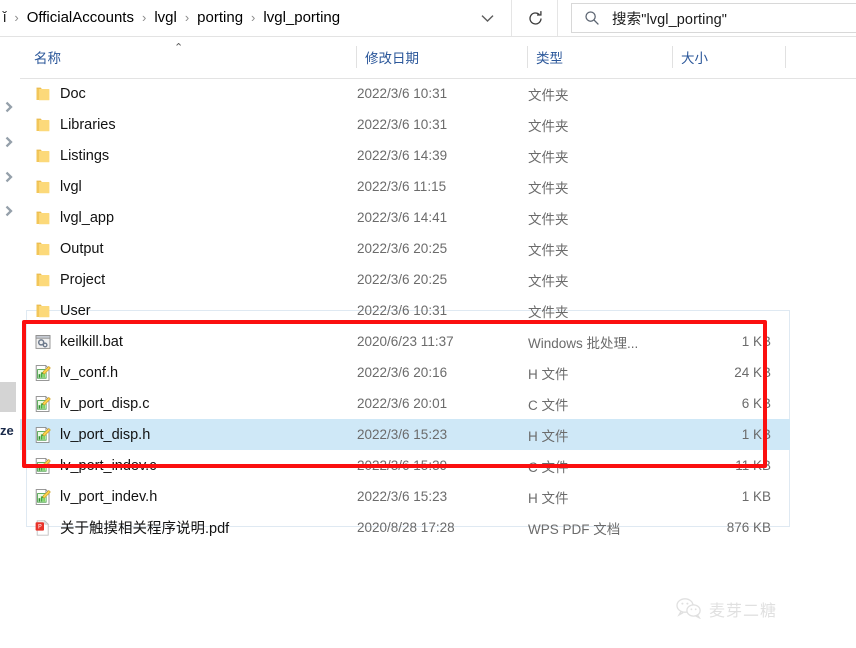 The height and width of the screenshot is (648, 856). What do you see at coordinates (165, 18) in the screenshot?
I see `breadcrumb-item-lvgl: lvgl` at bounding box center [165, 18].